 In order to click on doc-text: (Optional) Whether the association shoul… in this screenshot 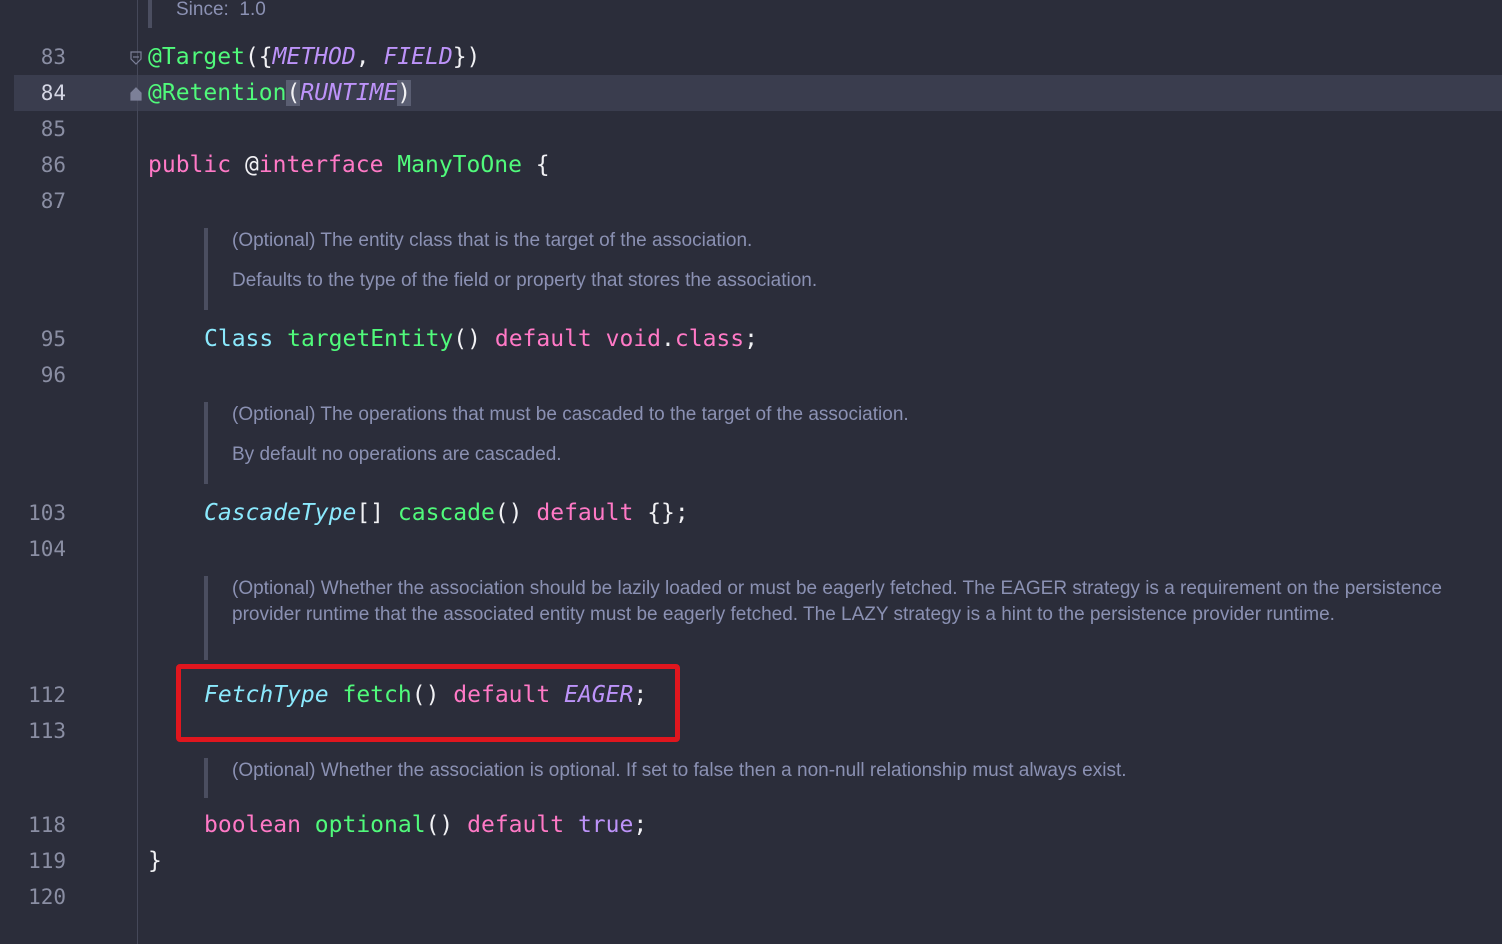, I will do `click(837, 601)`.